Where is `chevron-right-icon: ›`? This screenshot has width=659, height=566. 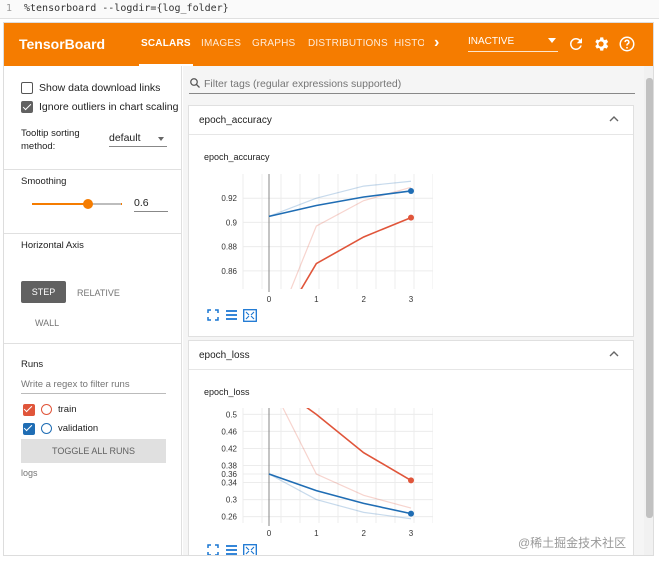 chevron-right-icon: › is located at coordinates (436, 43).